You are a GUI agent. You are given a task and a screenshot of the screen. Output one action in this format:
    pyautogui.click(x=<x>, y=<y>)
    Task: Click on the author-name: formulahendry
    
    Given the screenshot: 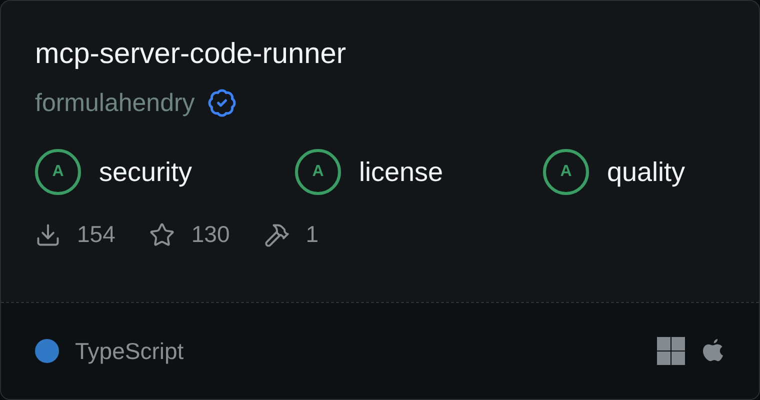 What is the action you would take?
    pyautogui.click(x=115, y=103)
    